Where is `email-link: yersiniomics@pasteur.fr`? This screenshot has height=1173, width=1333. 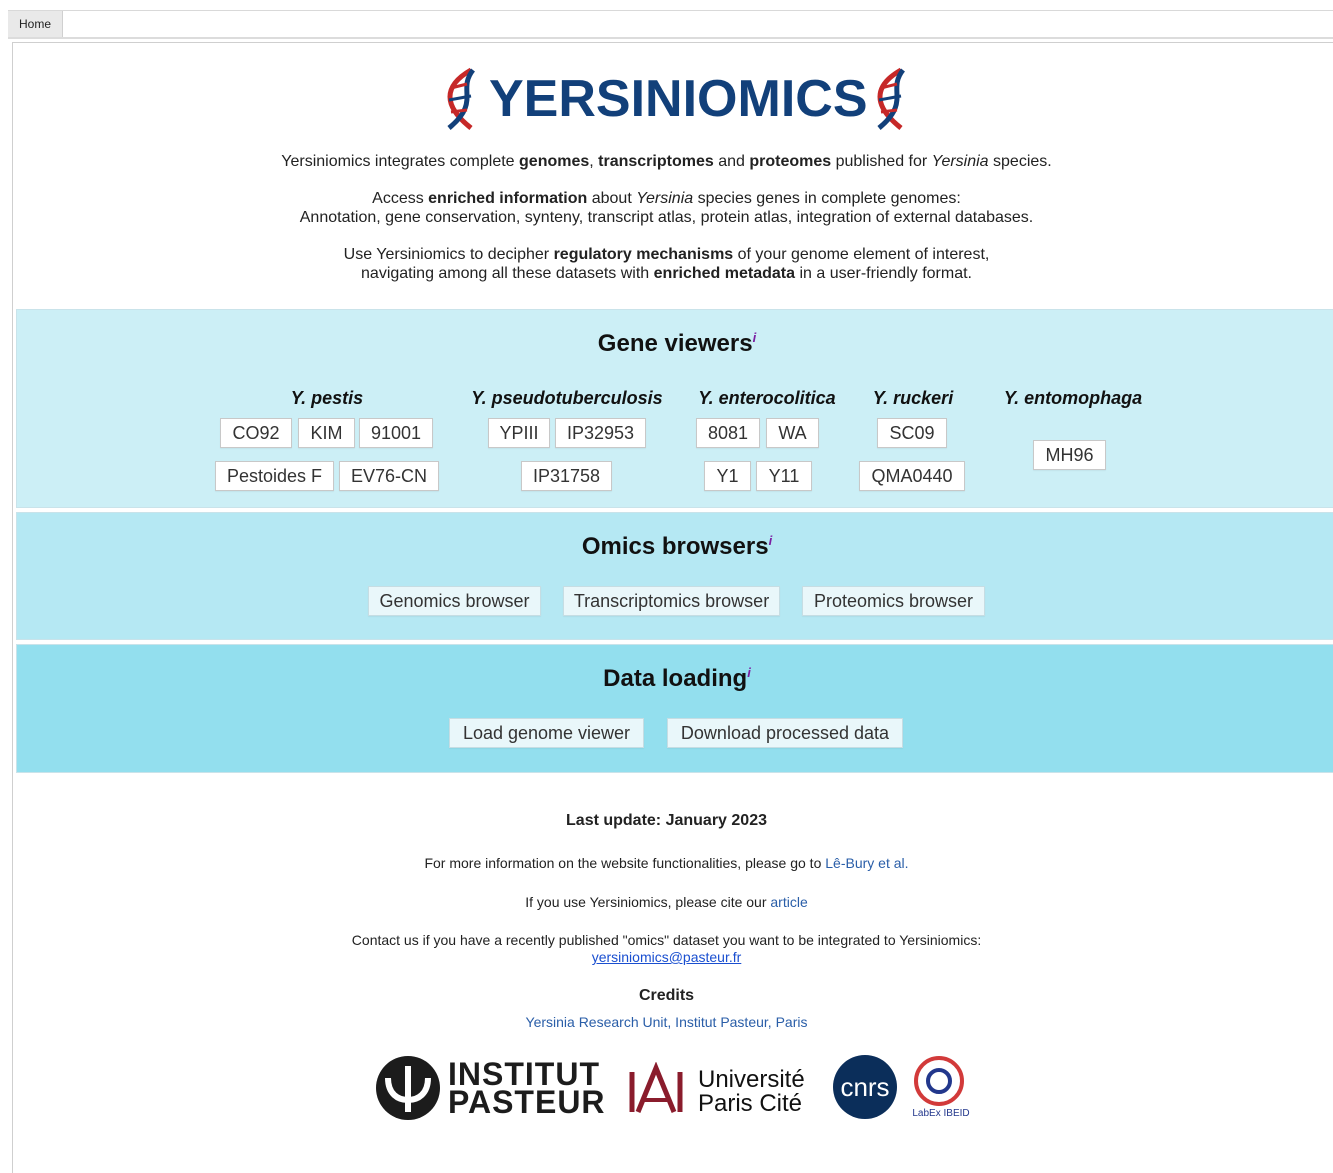
email-link: yersiniomics@pasteur.fr is located at coordinates (667, 957).